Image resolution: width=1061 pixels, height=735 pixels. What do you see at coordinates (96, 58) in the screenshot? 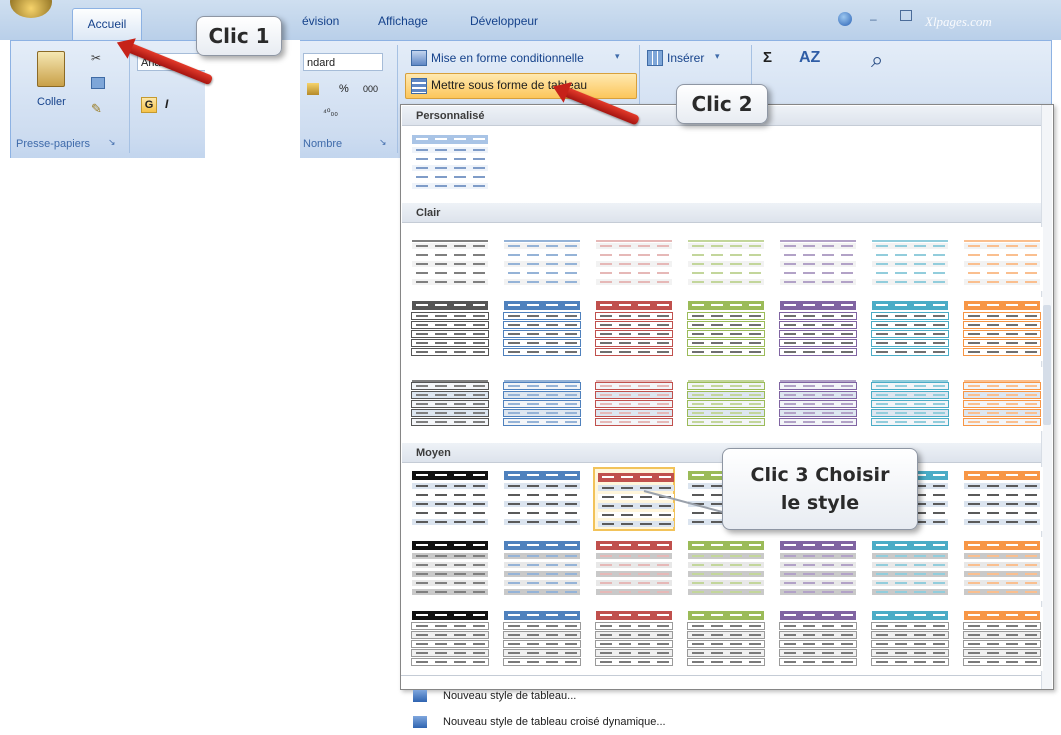
I see `cut-icon: ✂` at bounding box center [96, 58].